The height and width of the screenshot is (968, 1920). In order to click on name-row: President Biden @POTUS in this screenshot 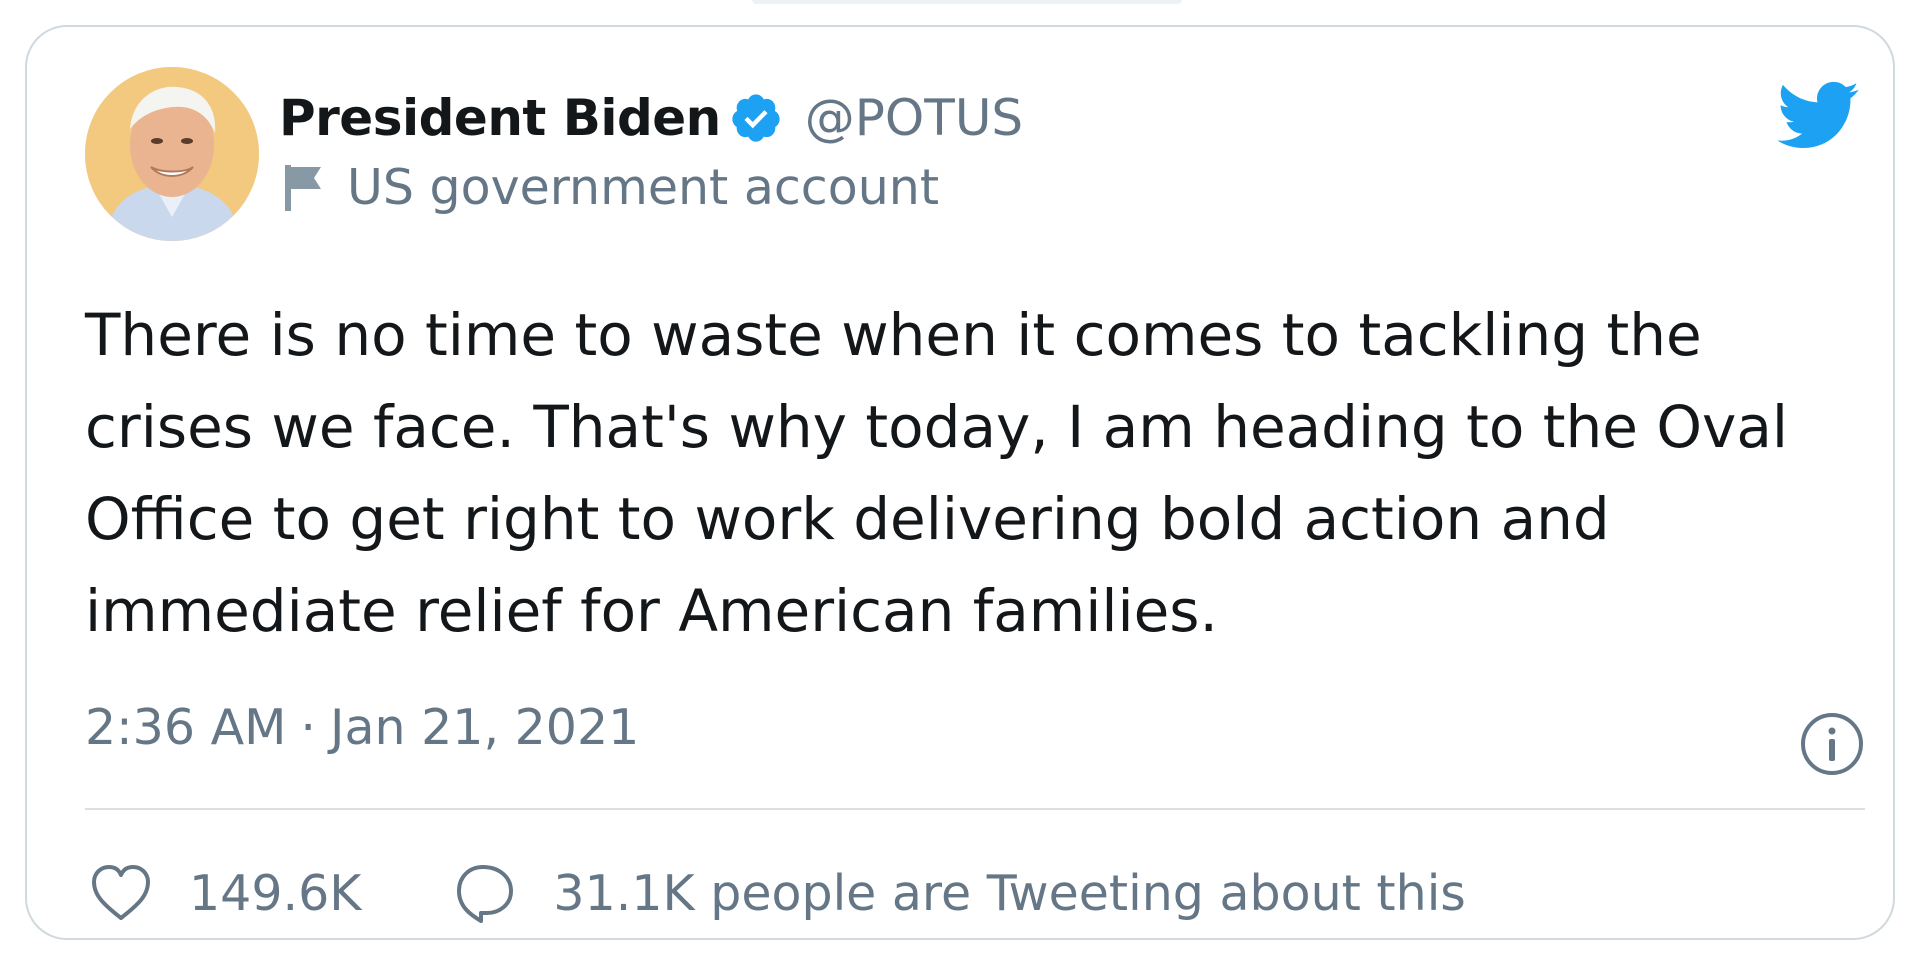, I will do `click(651, 118)`.